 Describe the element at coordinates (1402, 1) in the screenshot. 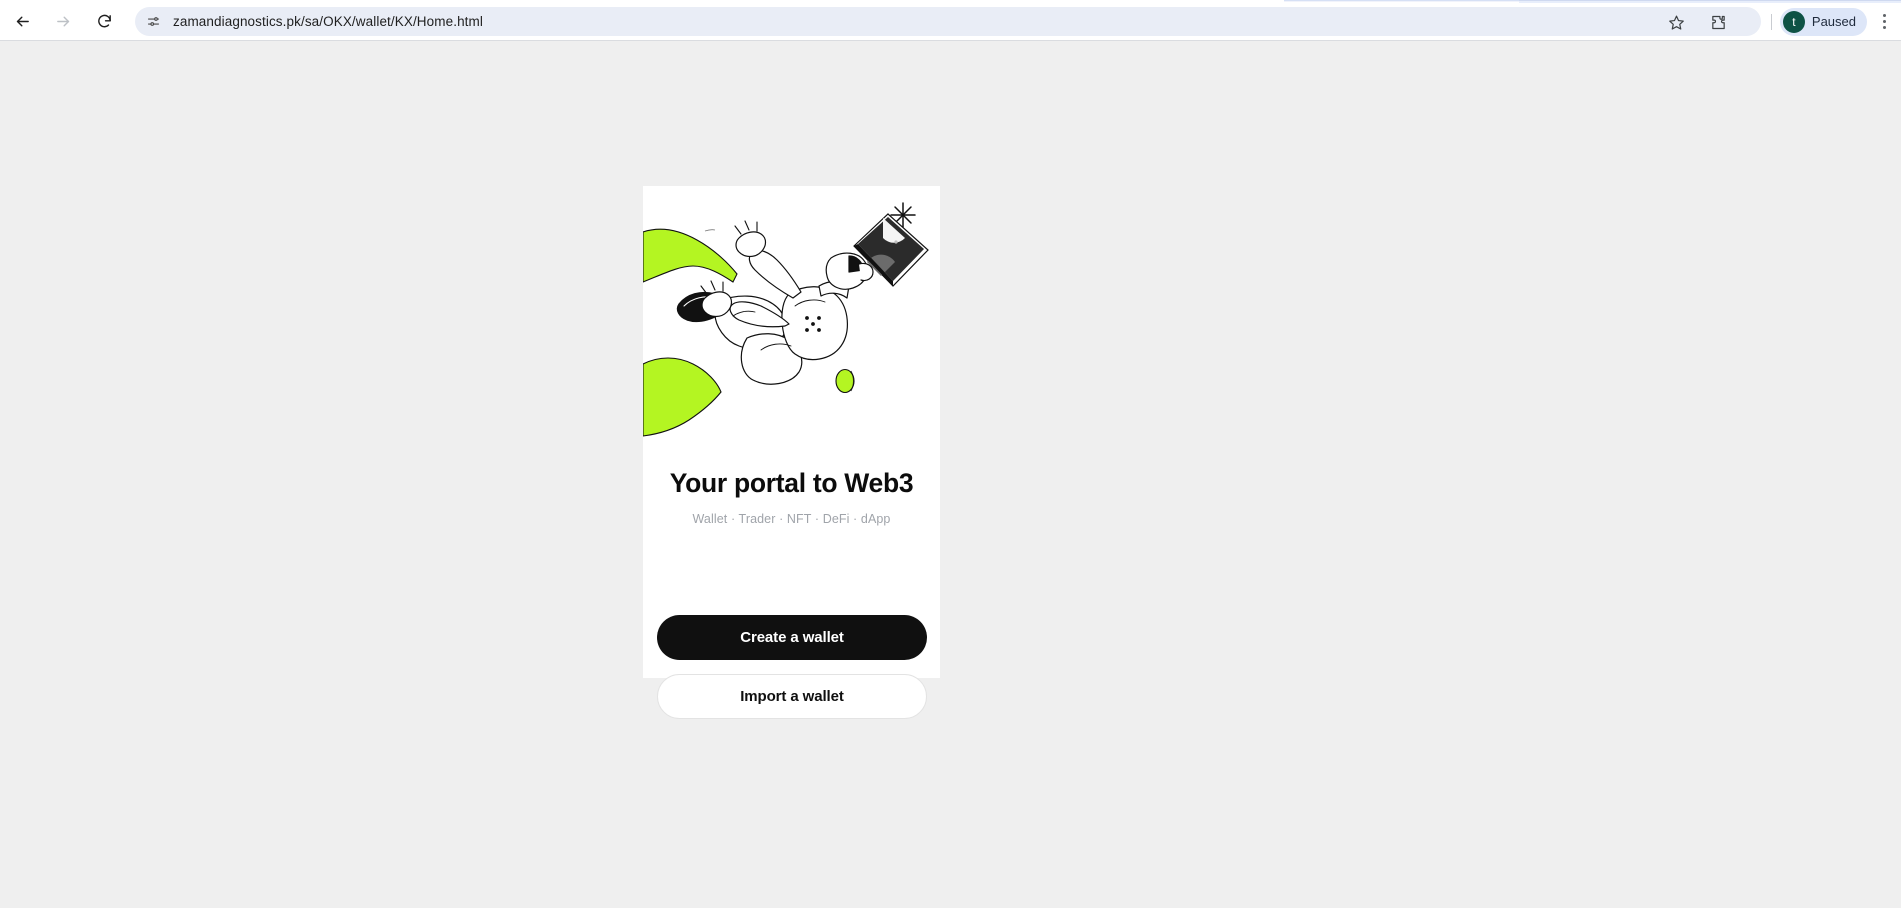

I see `tab-strip-edge-secondary` at that location.